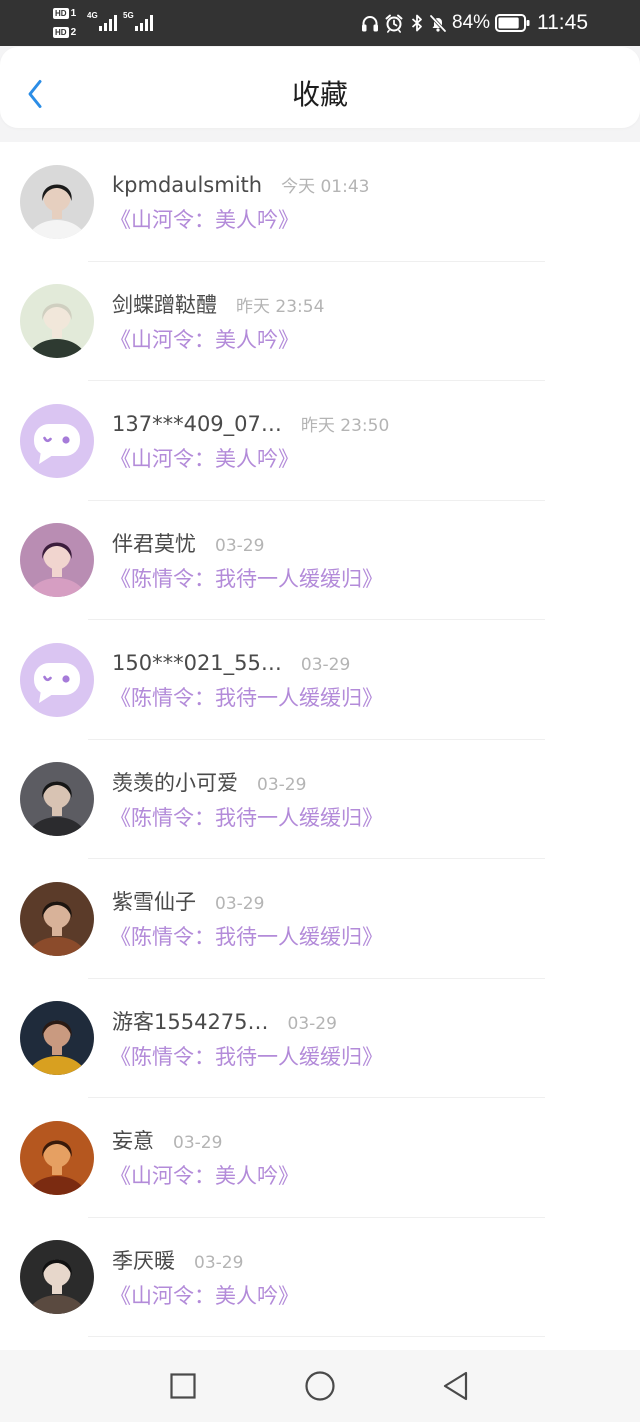  Describe the element at coordinates (133, 1141) in the screenshot. I see `user-name: 妄意` at that location.